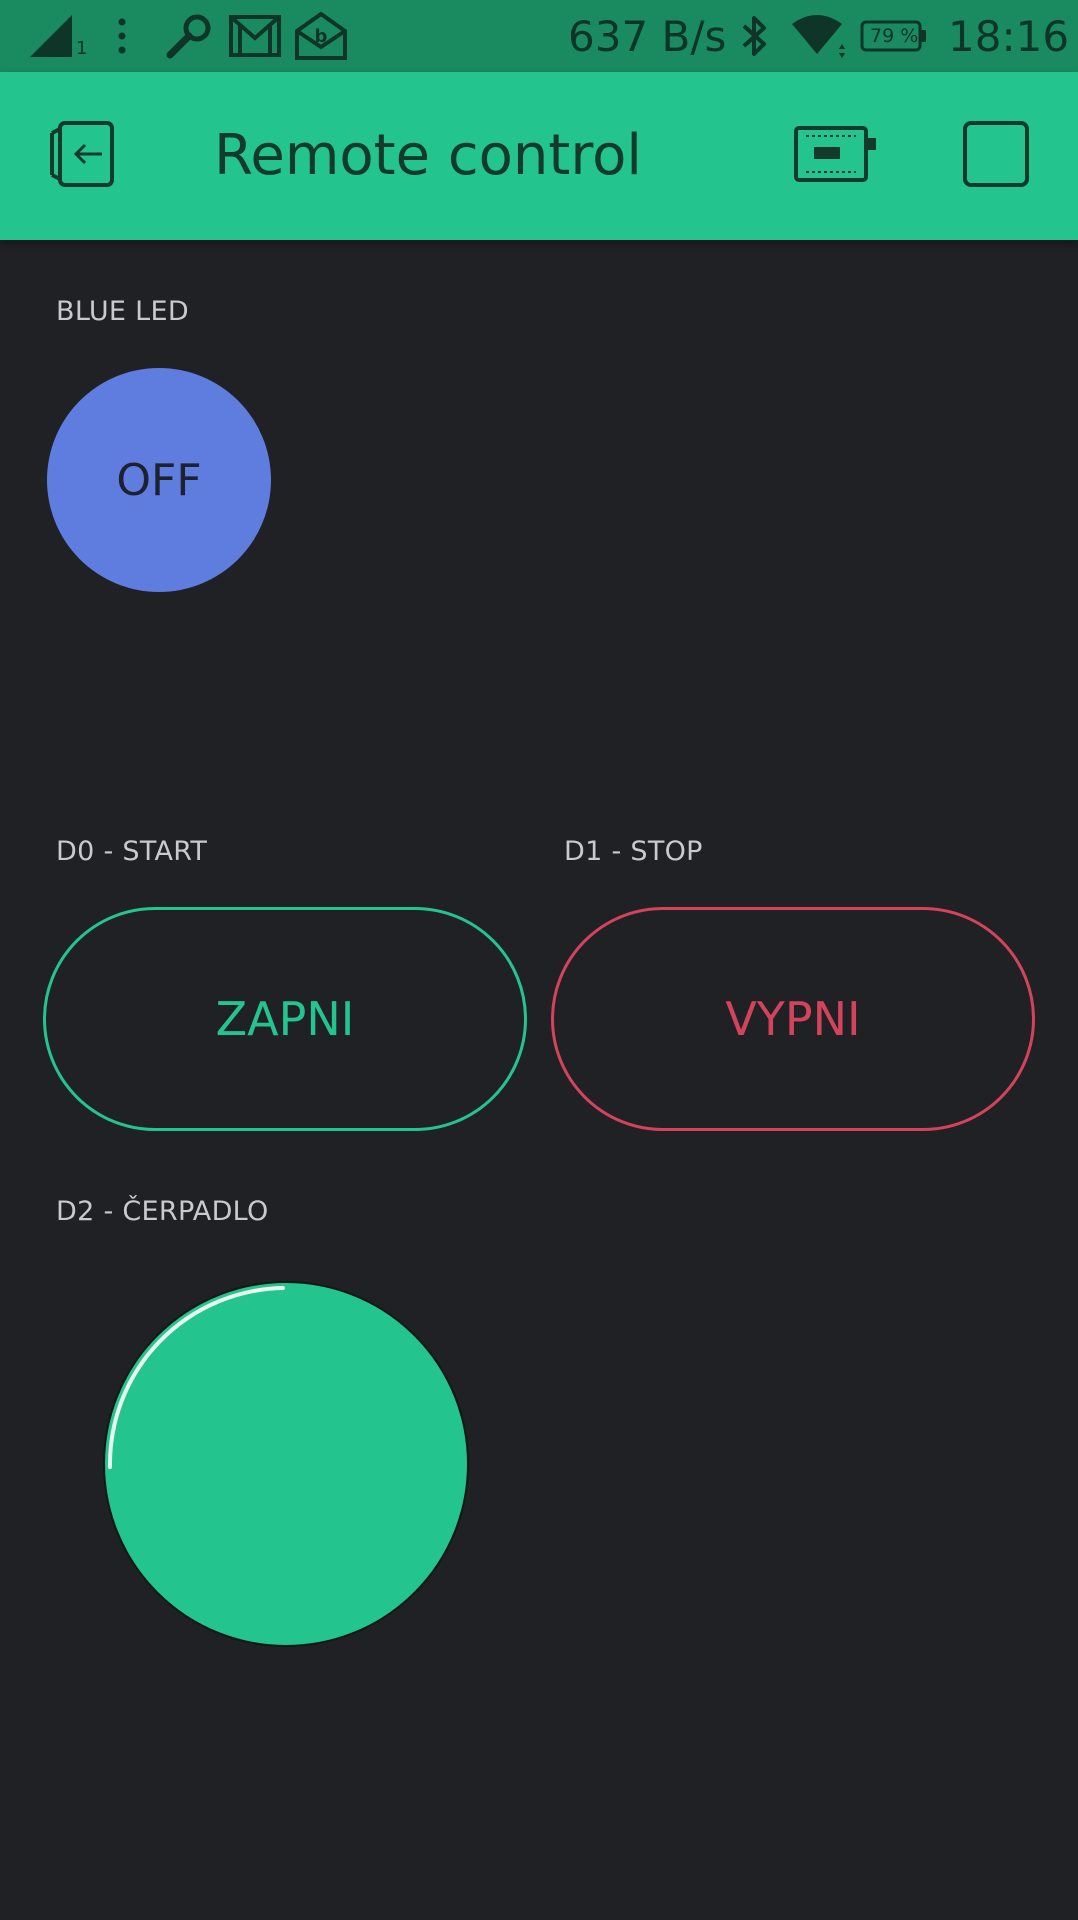 The image size is (1078, 1920). I want to click on page-title: Remote control, so click(428, 155).